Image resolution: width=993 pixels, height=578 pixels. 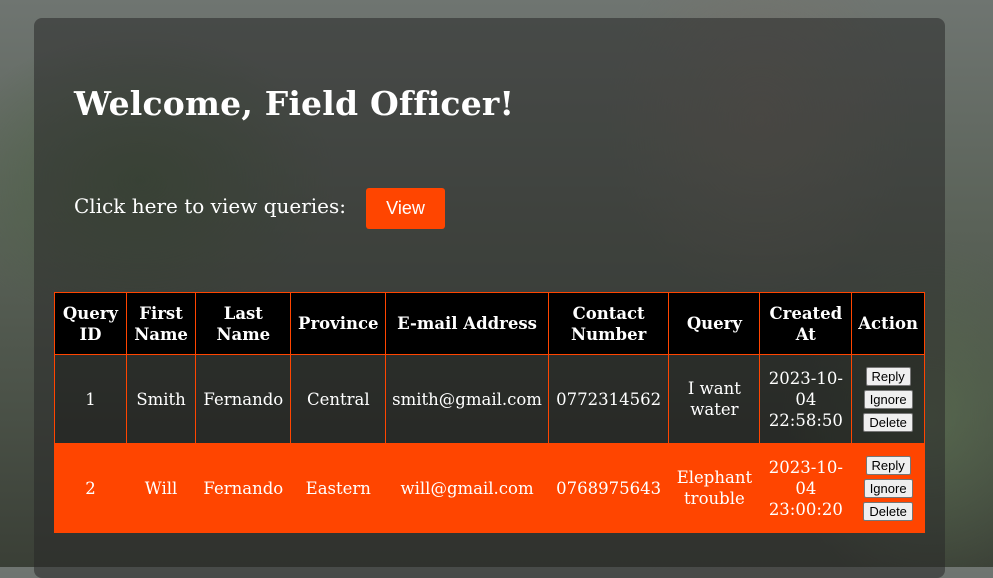 I want to click on cell-first-name: Smith, so click(x=161, y=399).